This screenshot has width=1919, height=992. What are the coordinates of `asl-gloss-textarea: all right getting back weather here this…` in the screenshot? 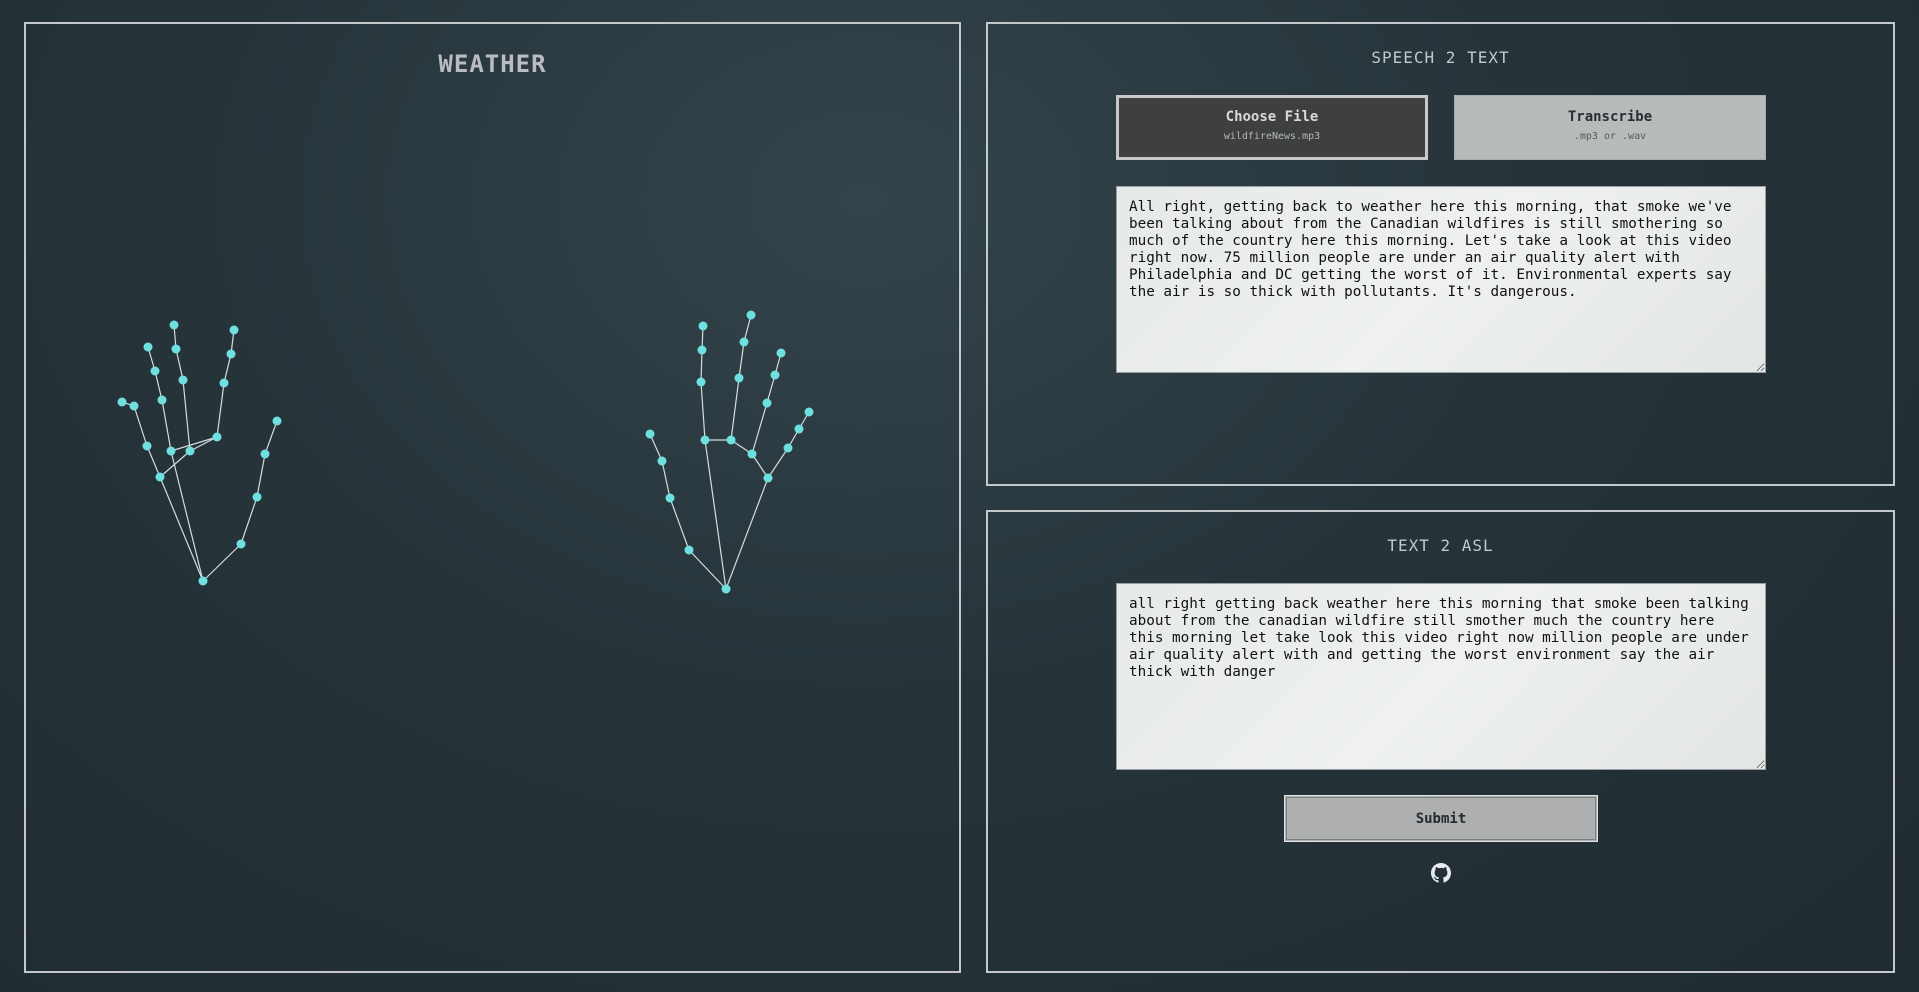 It's located at (1441, 676).